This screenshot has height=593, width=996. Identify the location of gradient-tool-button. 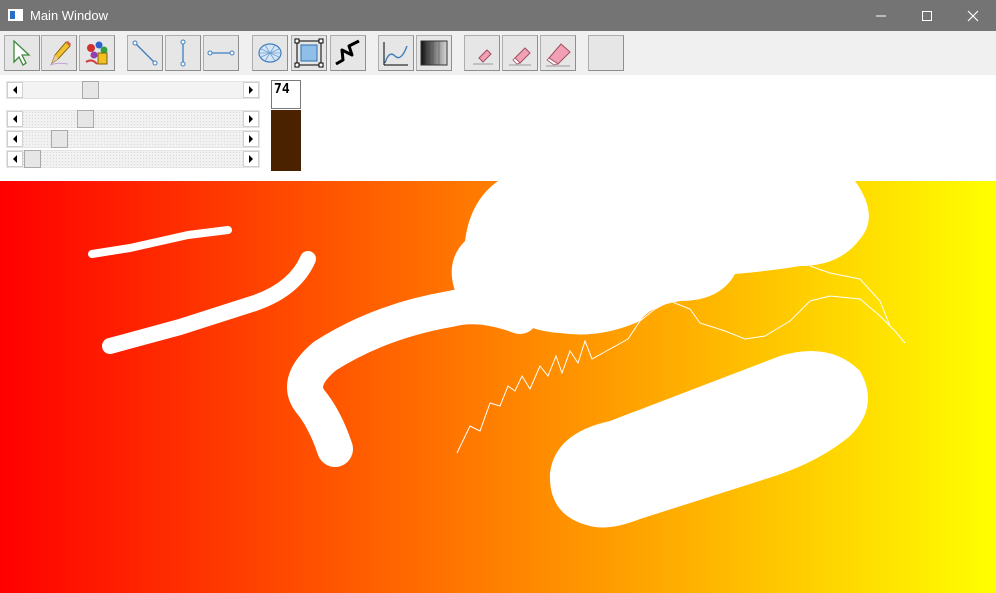
(434, 53).